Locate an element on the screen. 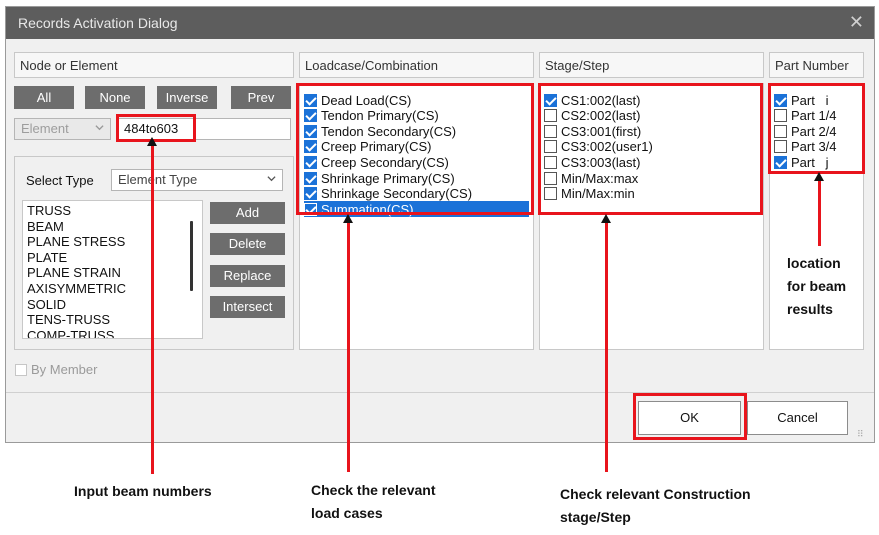 This screenshot has height=535, width=879. select-type-value: Element Type is located at coordinates (158, 179).